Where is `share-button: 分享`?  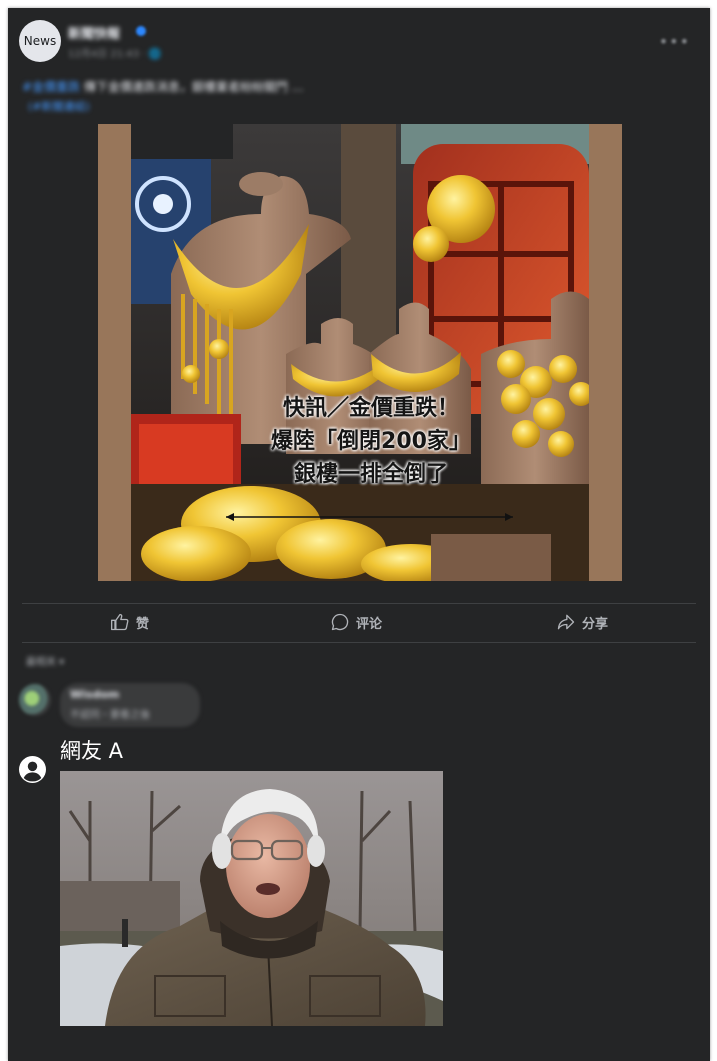 share-button: 分享 is located at coordinates (582, 622).